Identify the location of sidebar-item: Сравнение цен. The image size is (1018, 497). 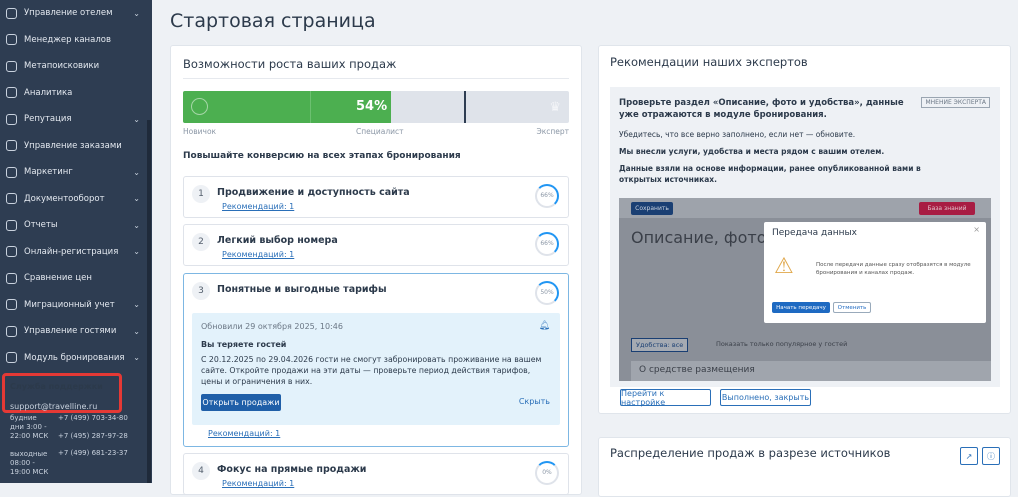
(76, 278).